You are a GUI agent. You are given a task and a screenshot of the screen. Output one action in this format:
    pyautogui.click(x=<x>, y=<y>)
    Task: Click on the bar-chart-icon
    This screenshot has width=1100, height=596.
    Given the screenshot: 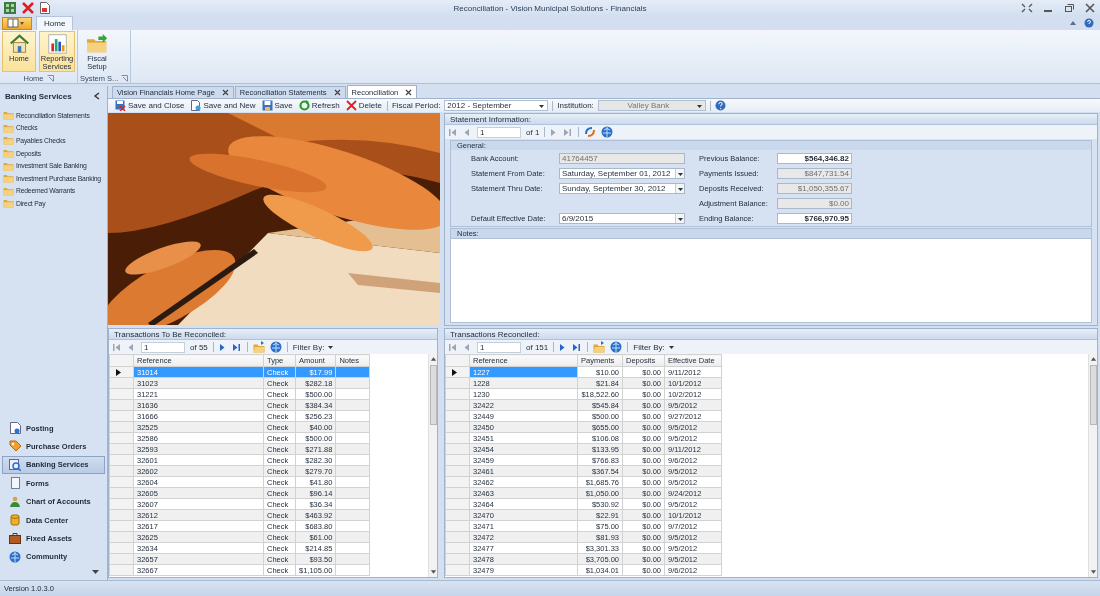 What is the action you would take?
    pyautogui.click(x=57, y=43)
    